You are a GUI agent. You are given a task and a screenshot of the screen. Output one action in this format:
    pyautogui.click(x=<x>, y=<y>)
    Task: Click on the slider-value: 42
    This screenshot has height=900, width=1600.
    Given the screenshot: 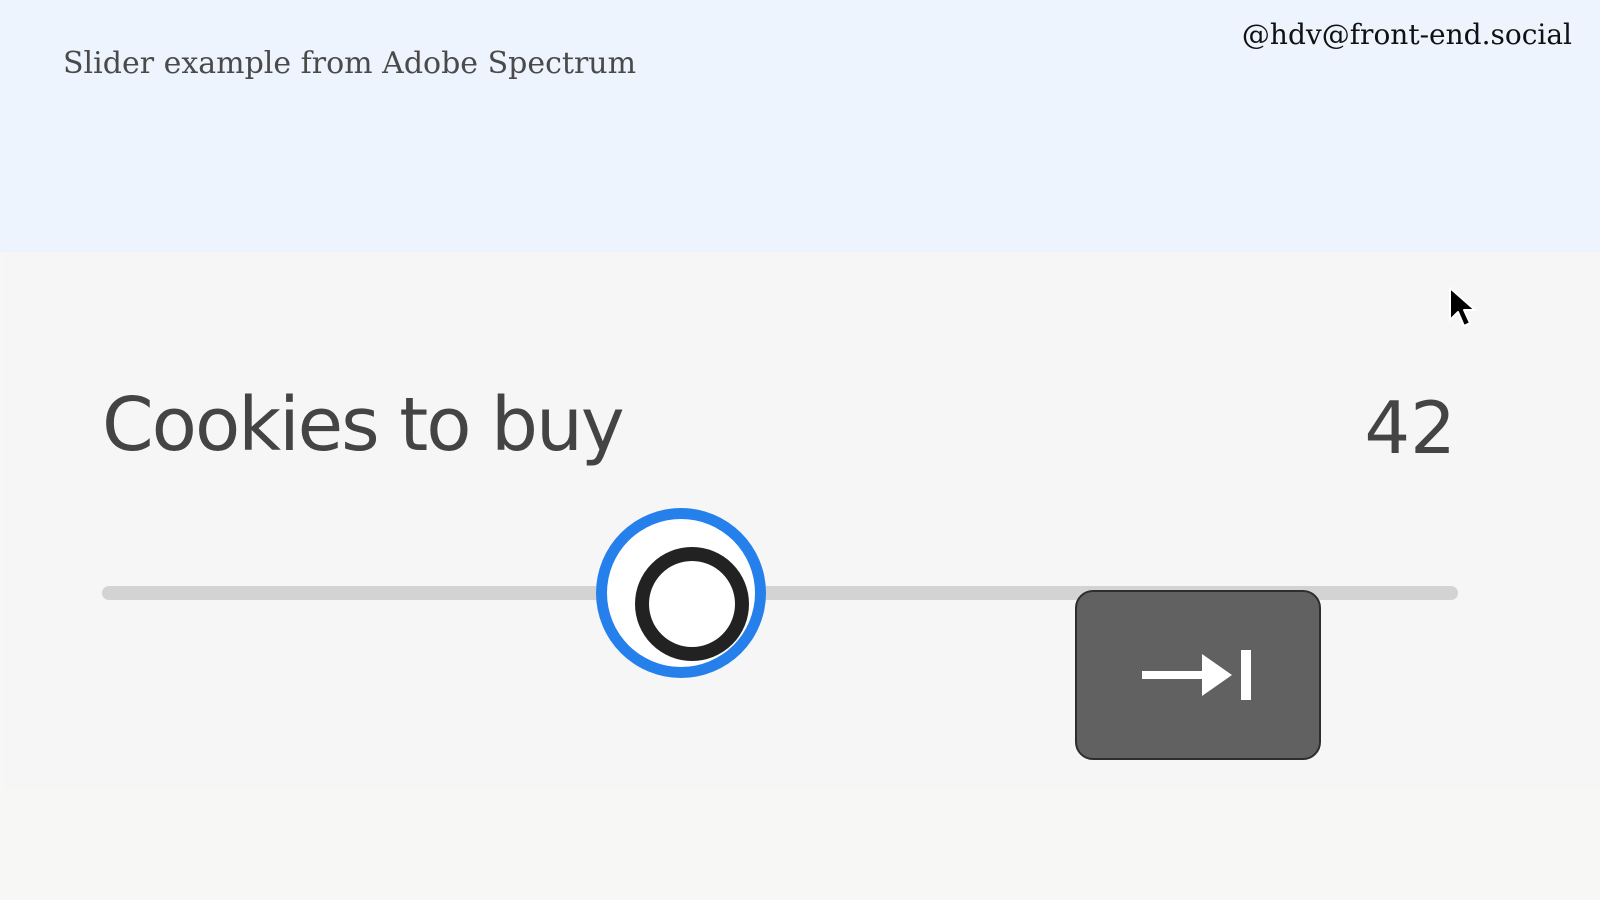 What is the action you would take?
    pyautogui.click(x=1410, y=428)
    